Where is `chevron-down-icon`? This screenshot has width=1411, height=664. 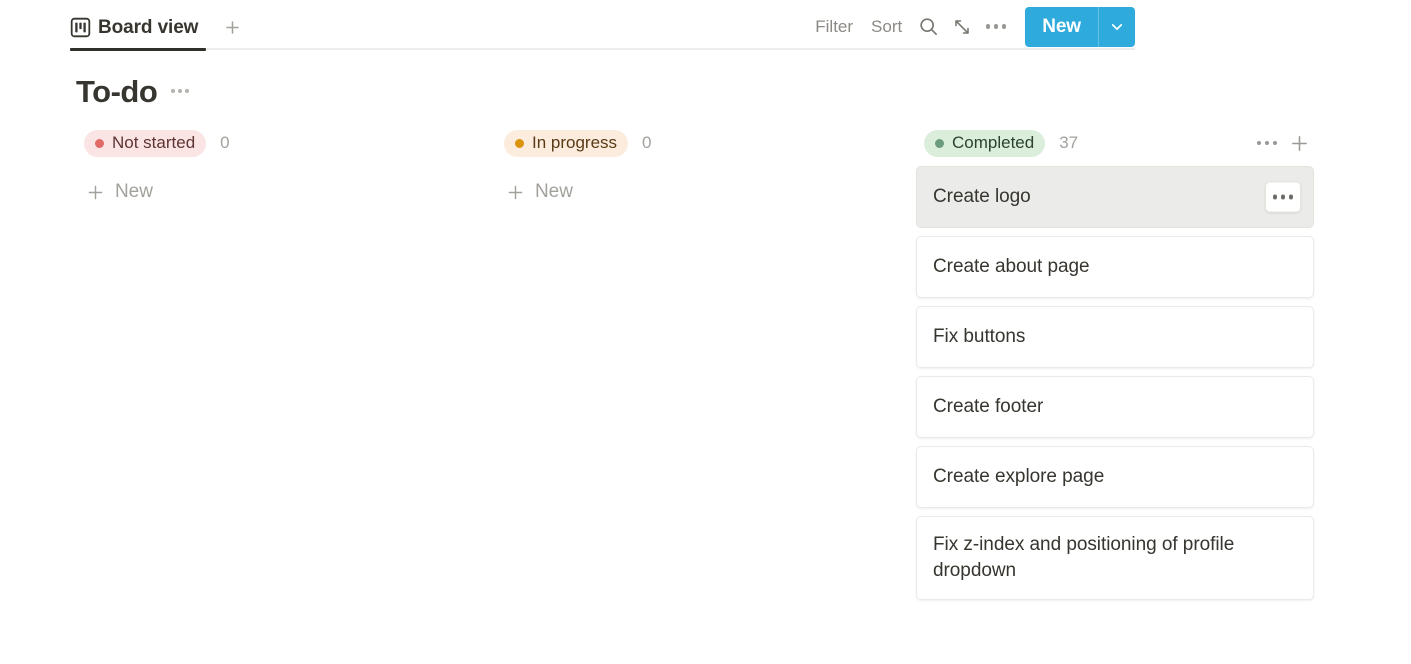
chevron-down-icon is located at coordinates (1117, 26).